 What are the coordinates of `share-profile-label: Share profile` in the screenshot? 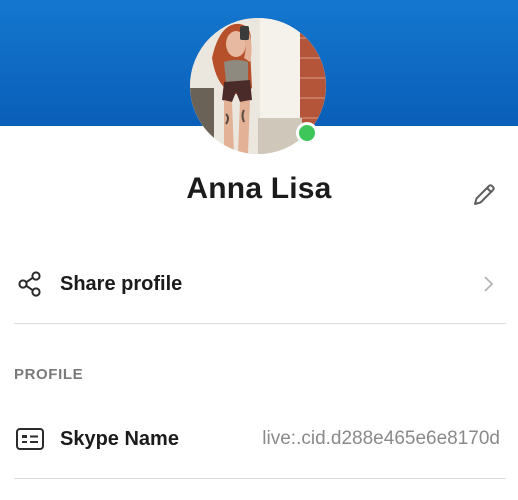 It's located at (121, 283).